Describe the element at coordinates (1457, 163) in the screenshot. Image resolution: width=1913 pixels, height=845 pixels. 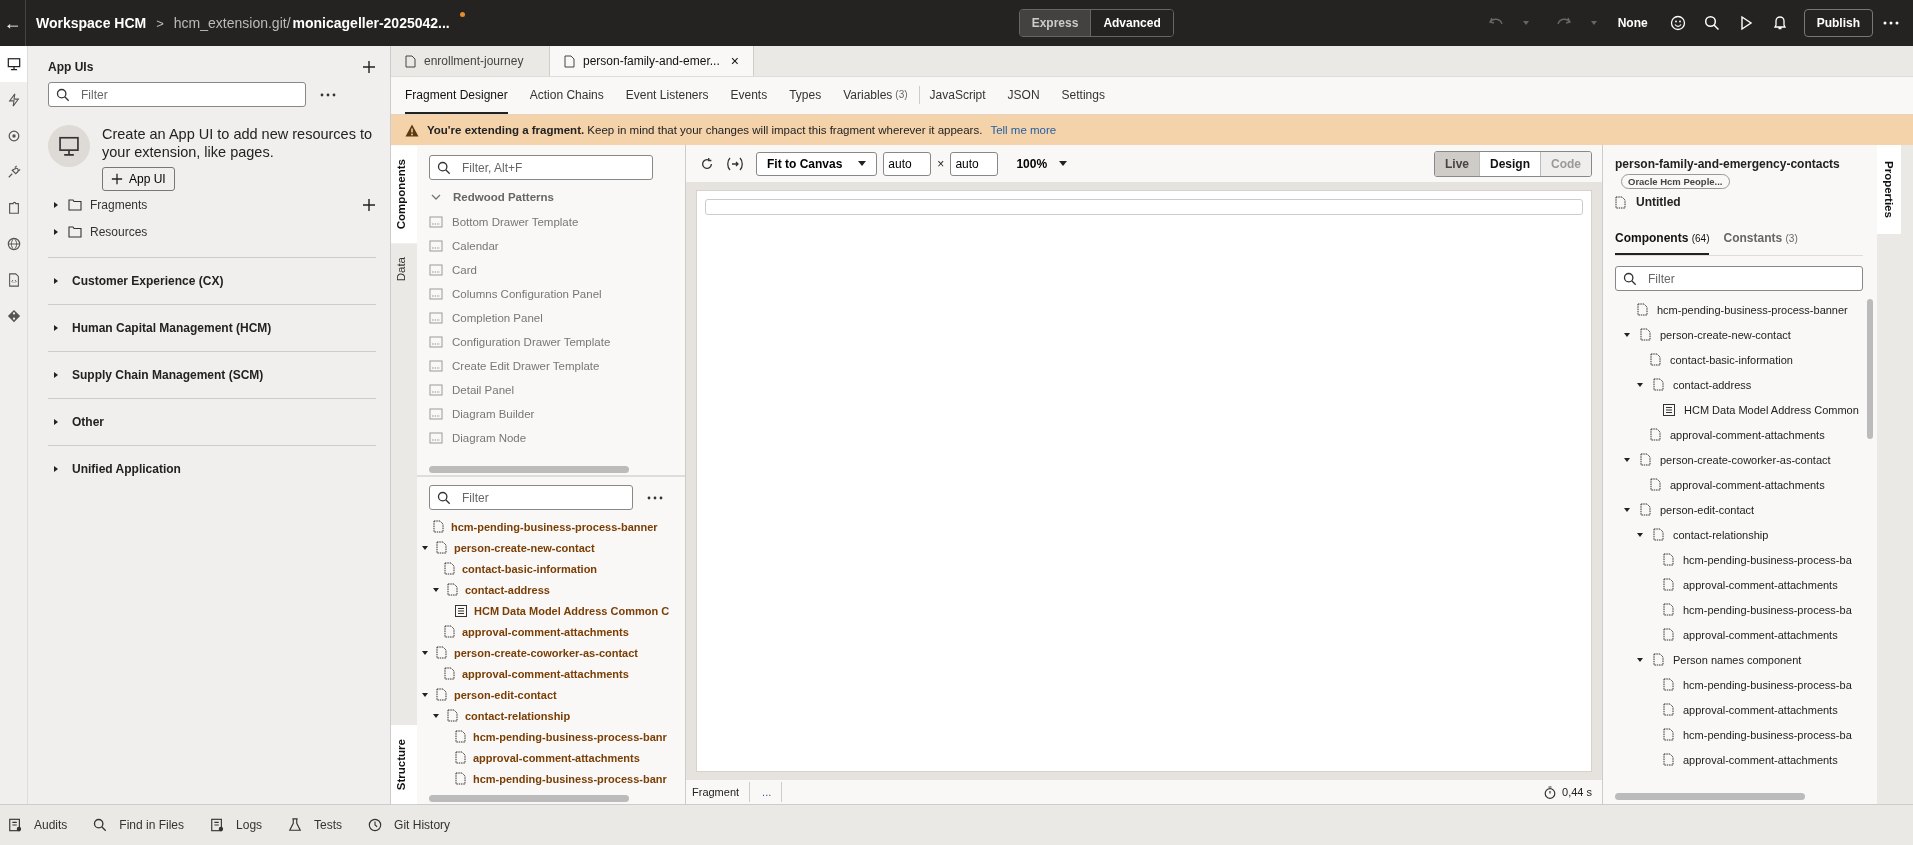
I see `view-tab: Live` at that location.